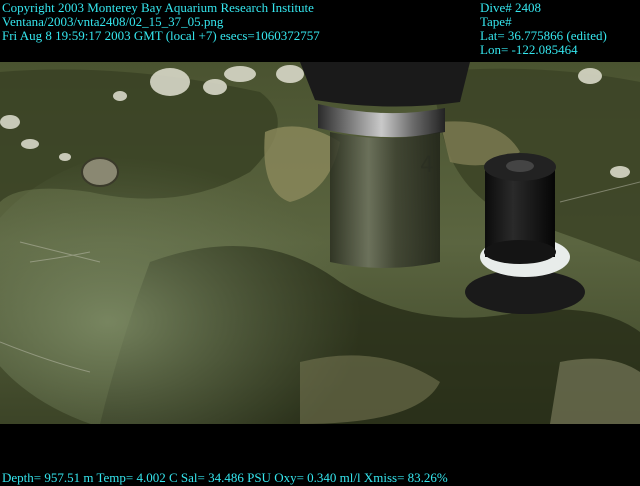  Describe the element at coordinates (543, 35) in the screenshot. I see `latitude-readout: Lat= 36.775866 (edited)` at that location.